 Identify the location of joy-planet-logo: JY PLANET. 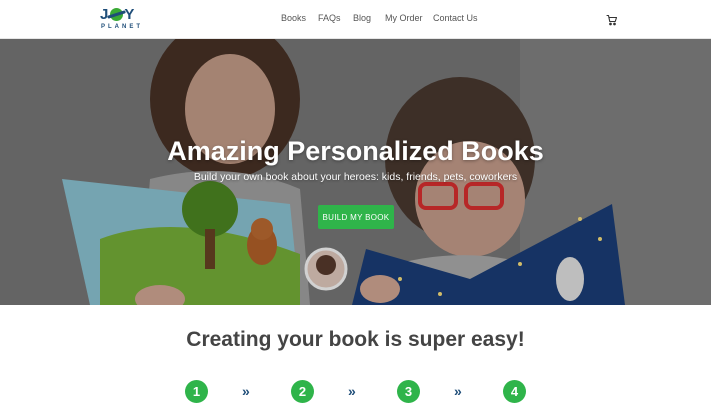
(123, 19).